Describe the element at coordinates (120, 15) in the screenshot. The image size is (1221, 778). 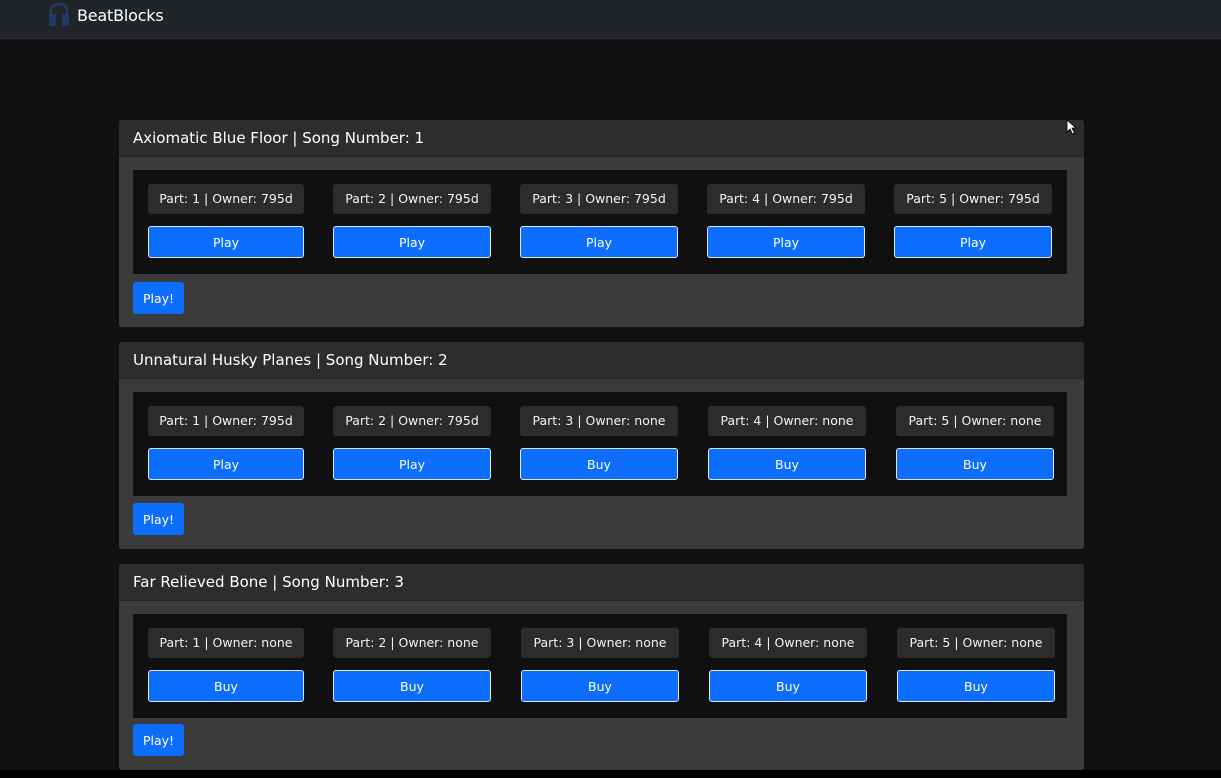
I see `brand-name: BeatBlocks` at that location.